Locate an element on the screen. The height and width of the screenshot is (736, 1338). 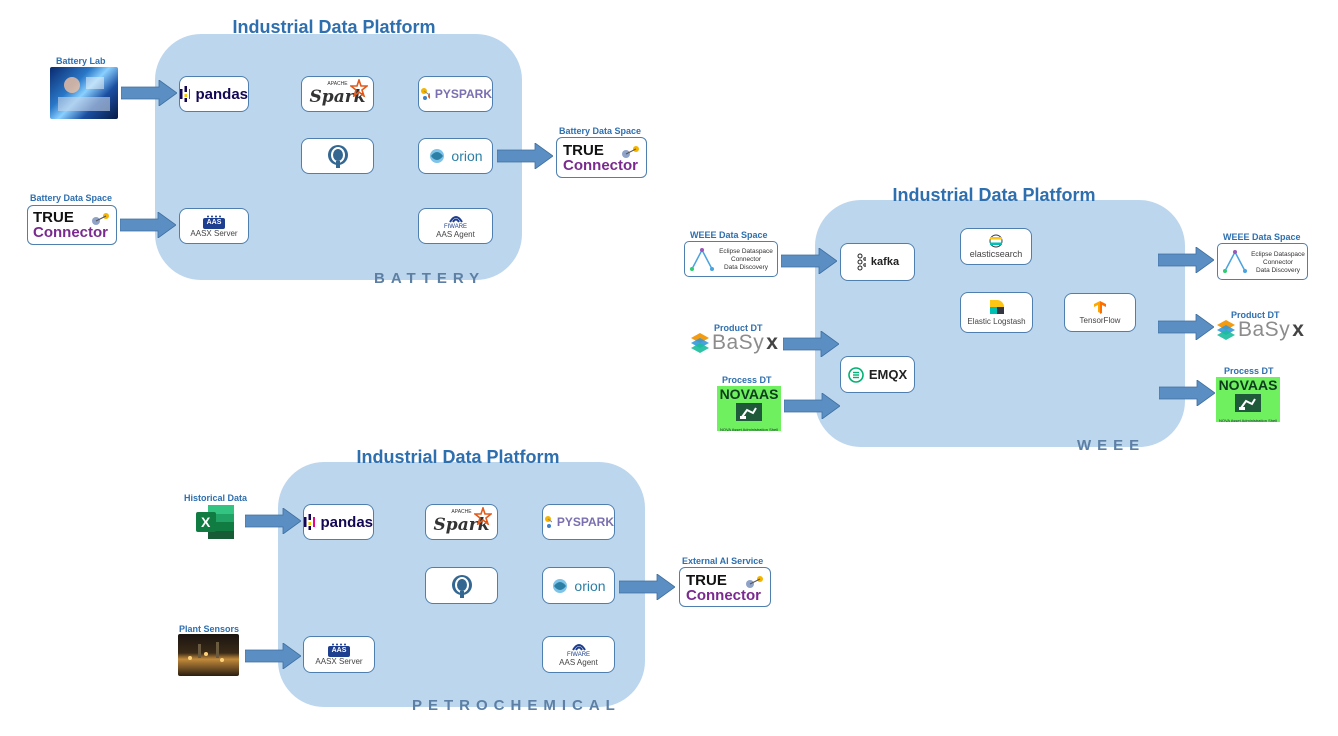
petro-pandas-card: pandas is located at coordinates (338, 522).